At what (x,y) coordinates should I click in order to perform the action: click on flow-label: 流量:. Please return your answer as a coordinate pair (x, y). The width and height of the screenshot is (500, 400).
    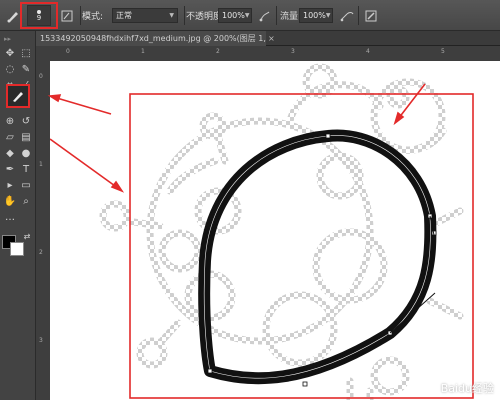
    Looking at the image, I should click on (291, 17).